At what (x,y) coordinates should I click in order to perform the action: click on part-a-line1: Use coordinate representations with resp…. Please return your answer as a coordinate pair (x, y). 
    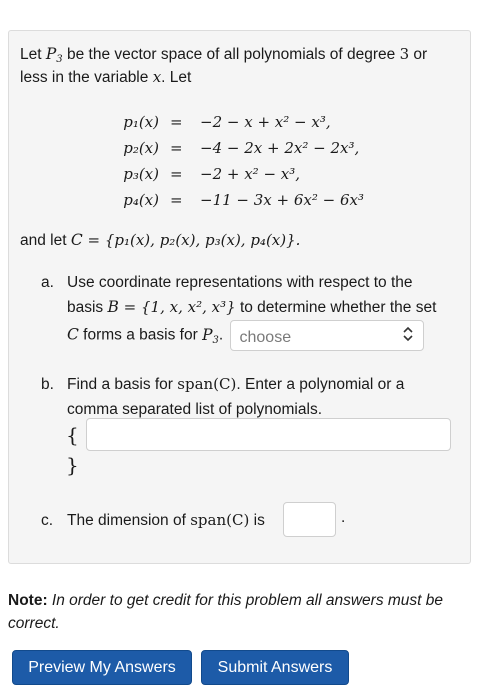
    Looking at the image, I should click on (240, 282).